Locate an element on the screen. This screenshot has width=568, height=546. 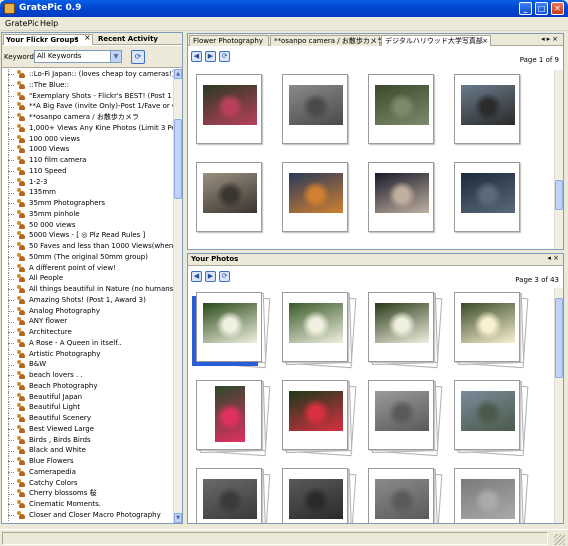
scroll-up-icon: ▲ is located at coordinates (178, 74).